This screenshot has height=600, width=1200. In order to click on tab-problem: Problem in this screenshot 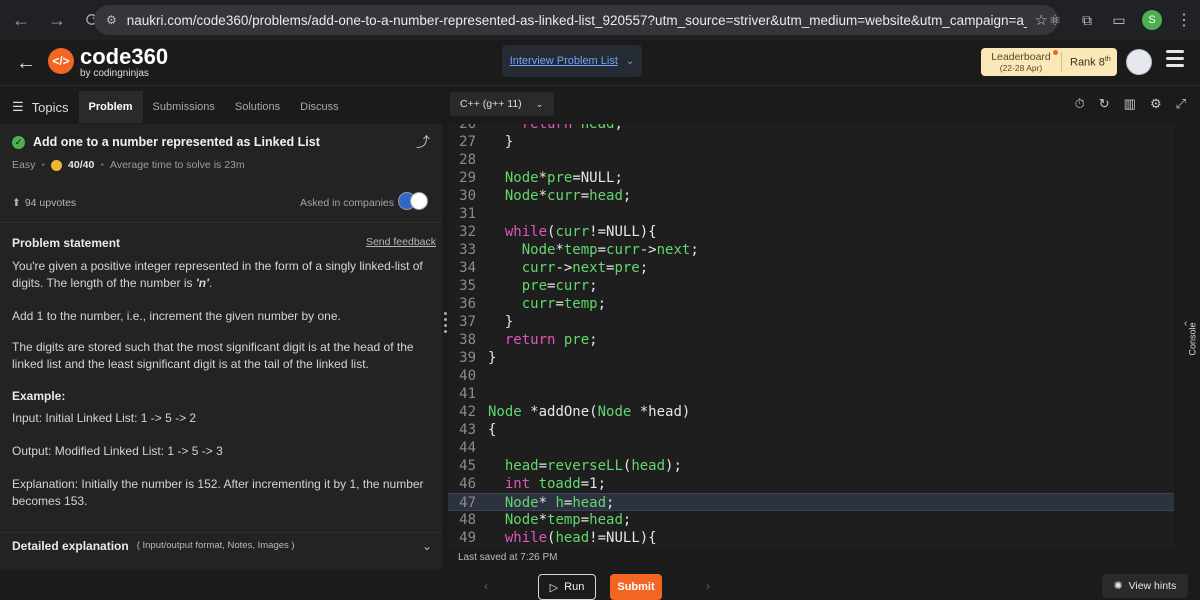, I will do `click(110, 107)`.